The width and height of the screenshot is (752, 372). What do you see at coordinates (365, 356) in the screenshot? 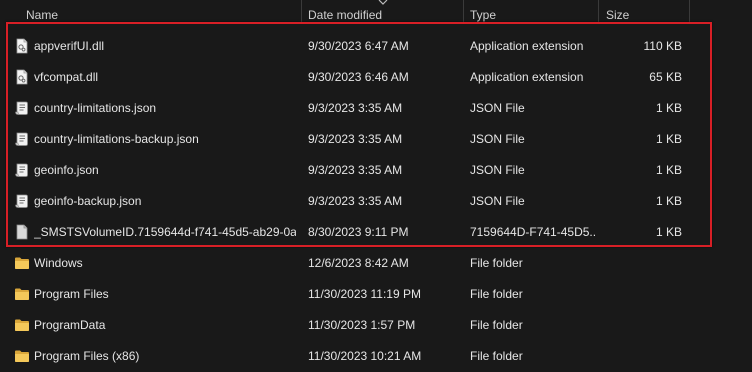
I see `date-modified: 11/30/2023 10:21 AM` at bounding box center [365, 356].